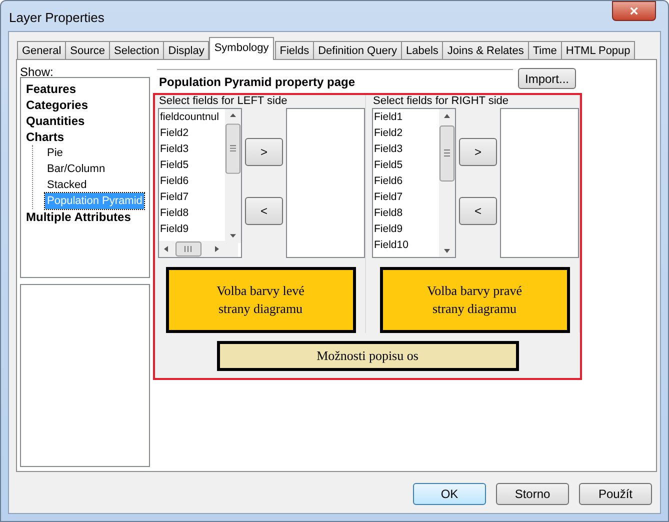  Describe the element at coordinates (615, 494) in the screenshot. I see `dialog-button: Použít` at that location.